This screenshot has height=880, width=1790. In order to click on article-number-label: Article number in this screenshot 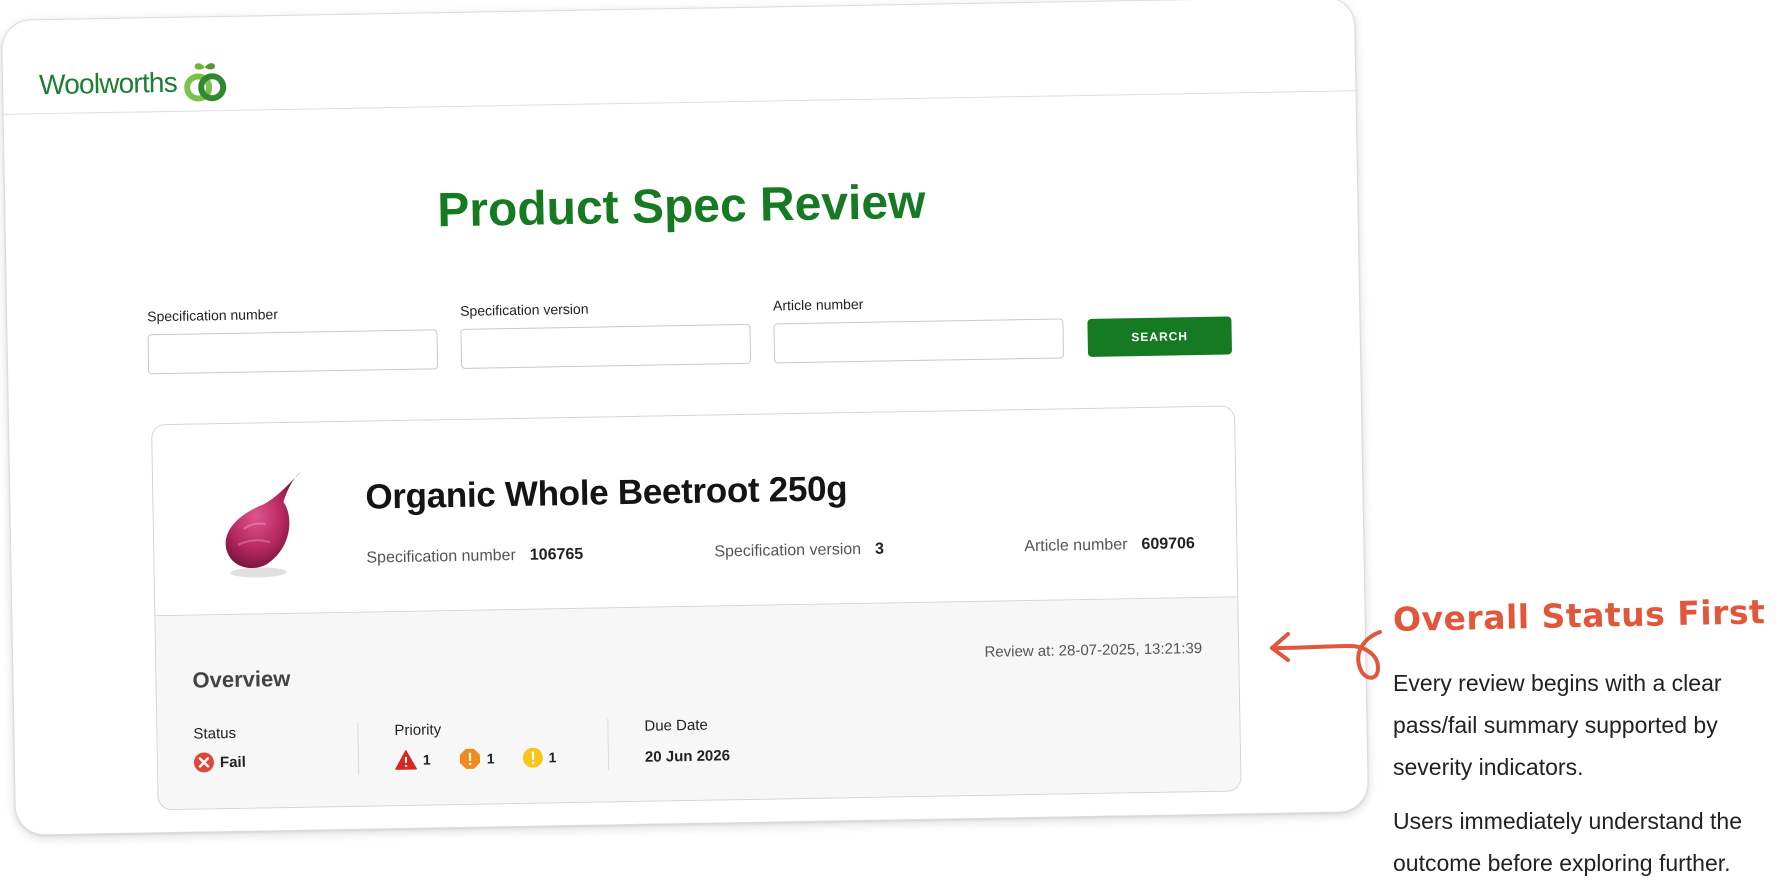, I will do `click(818, 304)`.